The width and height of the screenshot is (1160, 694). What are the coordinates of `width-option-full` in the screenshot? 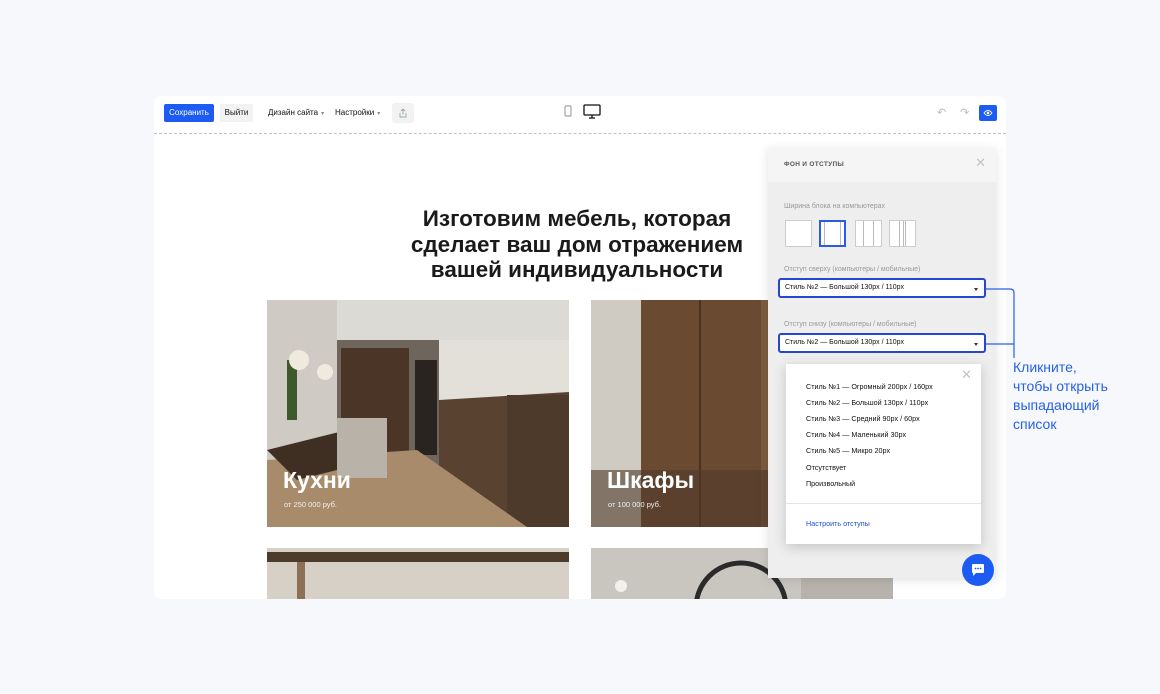 It's located at (798, 233).